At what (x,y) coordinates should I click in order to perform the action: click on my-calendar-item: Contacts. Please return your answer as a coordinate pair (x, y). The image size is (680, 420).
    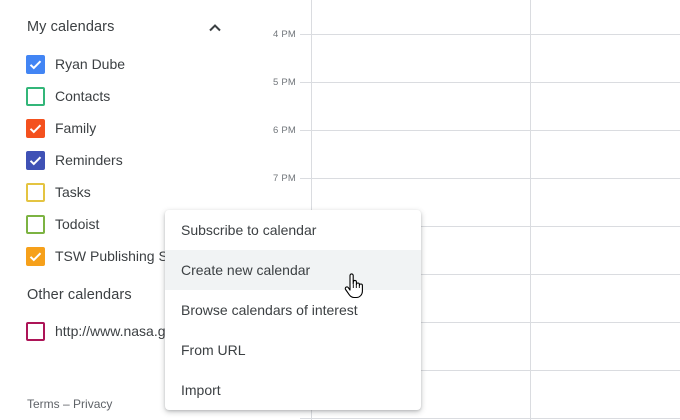
    Looking at the image, I should click on (176, 96).